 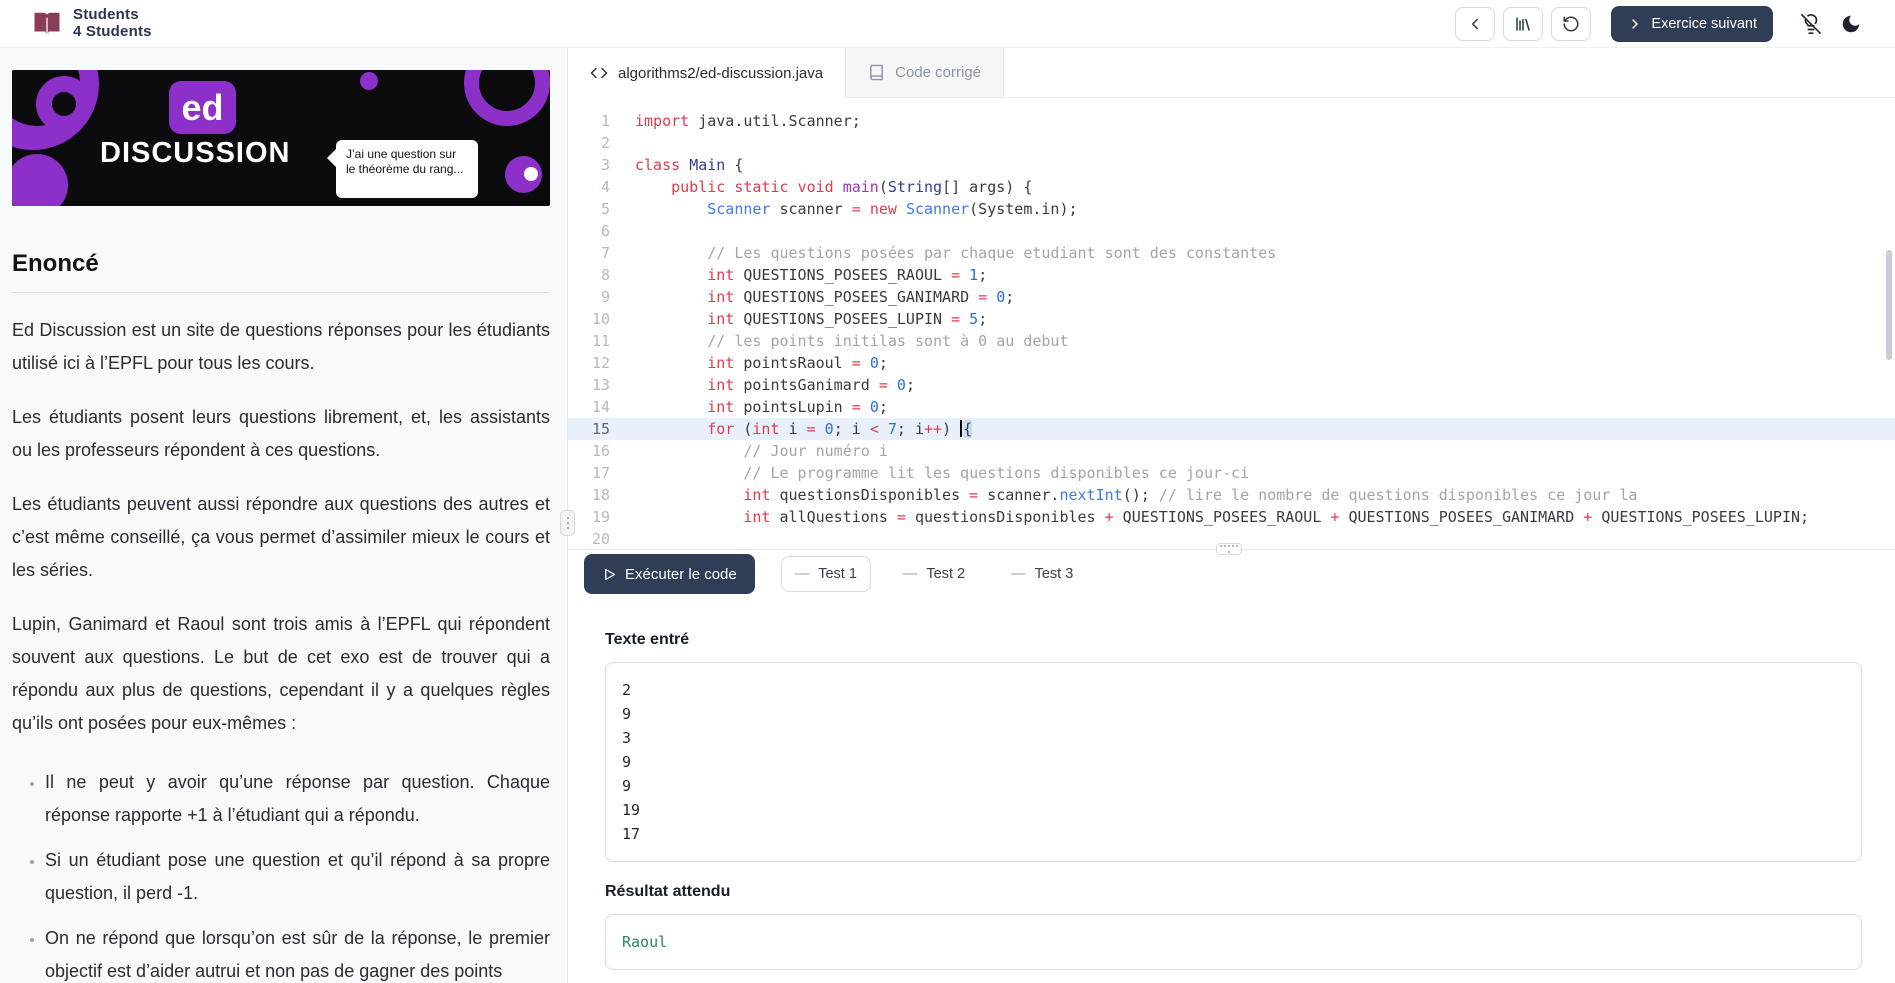 What do you see at coordinates (1231, 451) in the screenshot?
I see `code-line: 16 // Jour numéro i` at bounding box center [1231, 451].